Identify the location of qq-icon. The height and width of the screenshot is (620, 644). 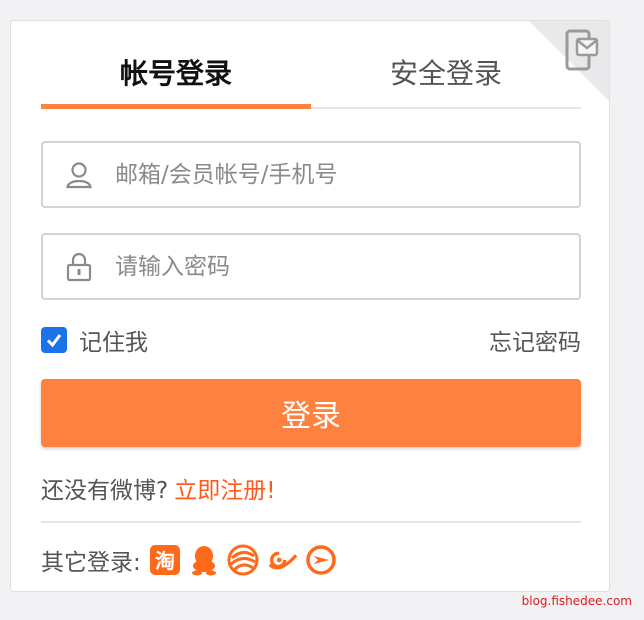
(204, 560).